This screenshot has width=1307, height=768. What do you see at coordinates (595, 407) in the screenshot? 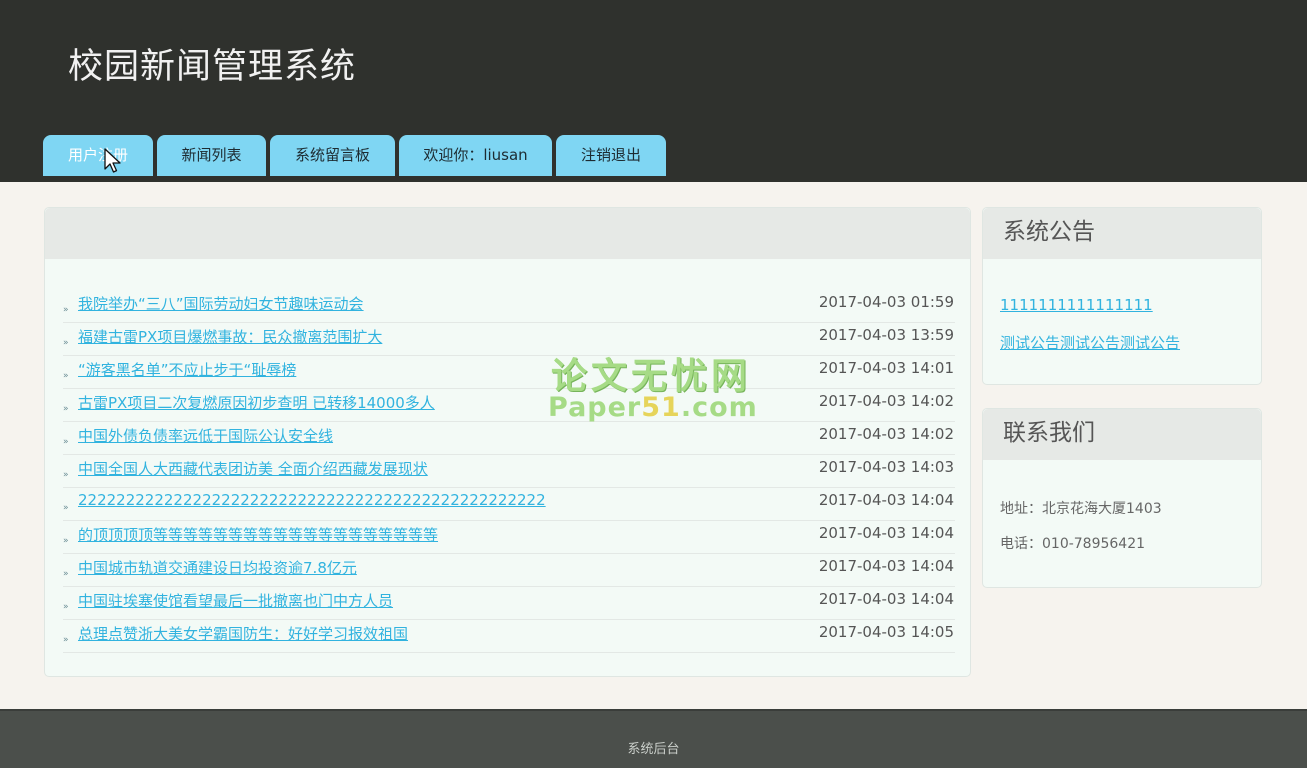
I see `watermark-paper: Paper` at bounding box center [595, 407].